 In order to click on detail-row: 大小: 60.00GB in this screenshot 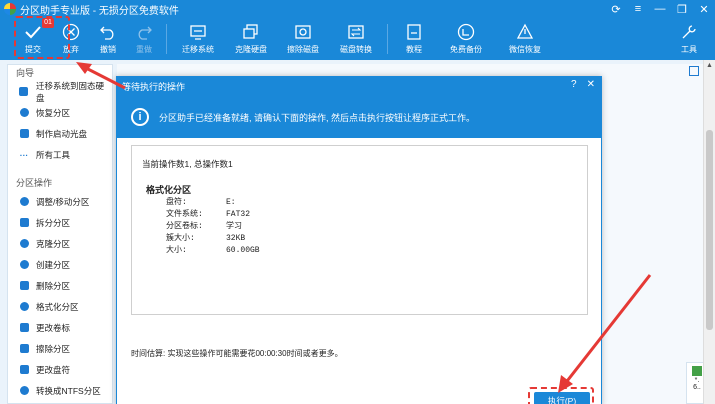, I will do `click(213, 250)`.